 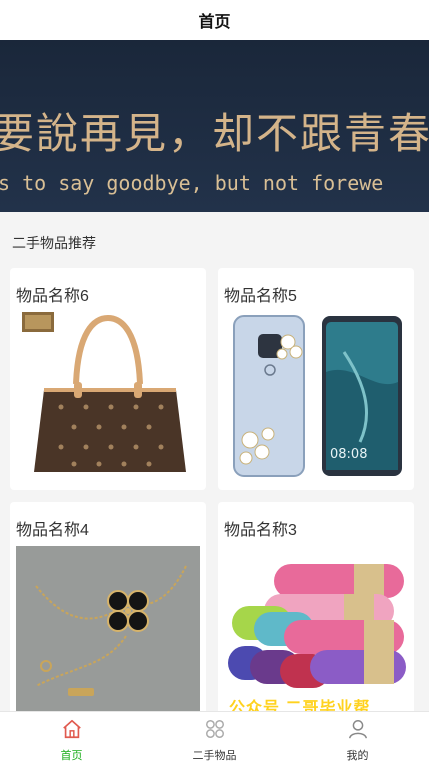 I want to click on item-image-yoga-mats, so click(x=316, y=631).